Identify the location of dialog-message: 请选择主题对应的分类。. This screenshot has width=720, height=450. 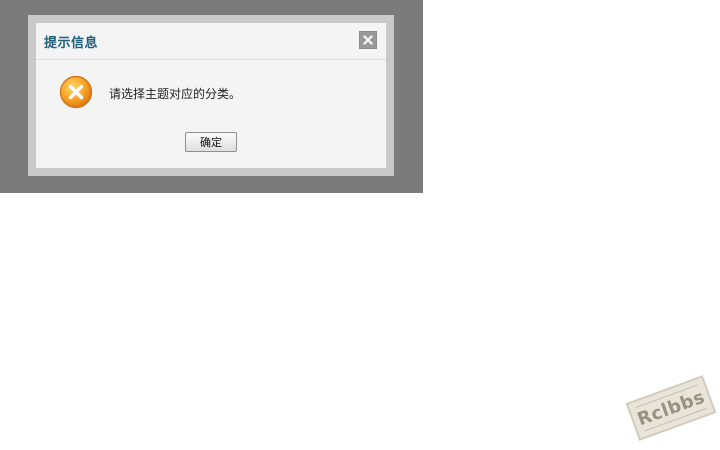
(175, 94).